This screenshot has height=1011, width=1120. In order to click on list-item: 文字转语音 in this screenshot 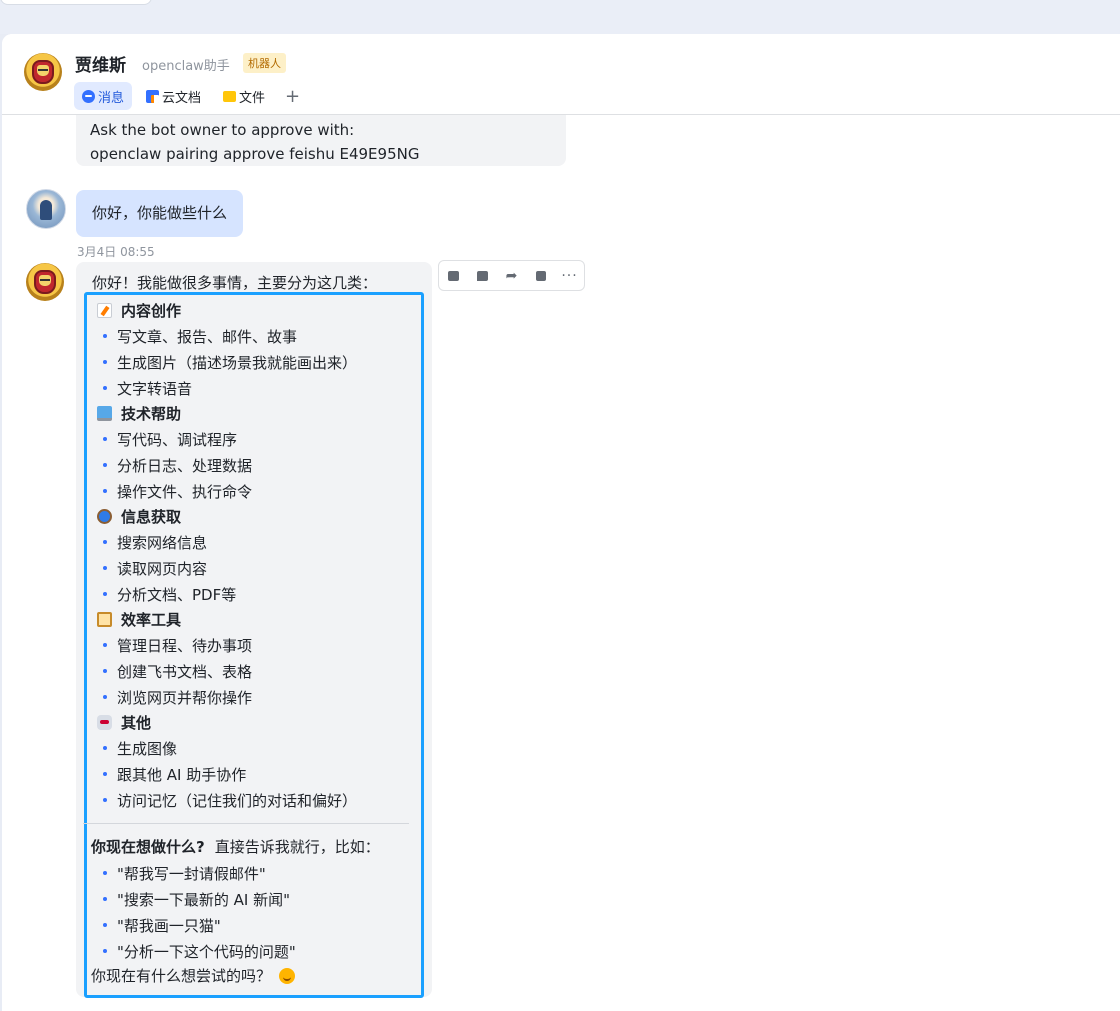, I will do `click(256, 388)`.